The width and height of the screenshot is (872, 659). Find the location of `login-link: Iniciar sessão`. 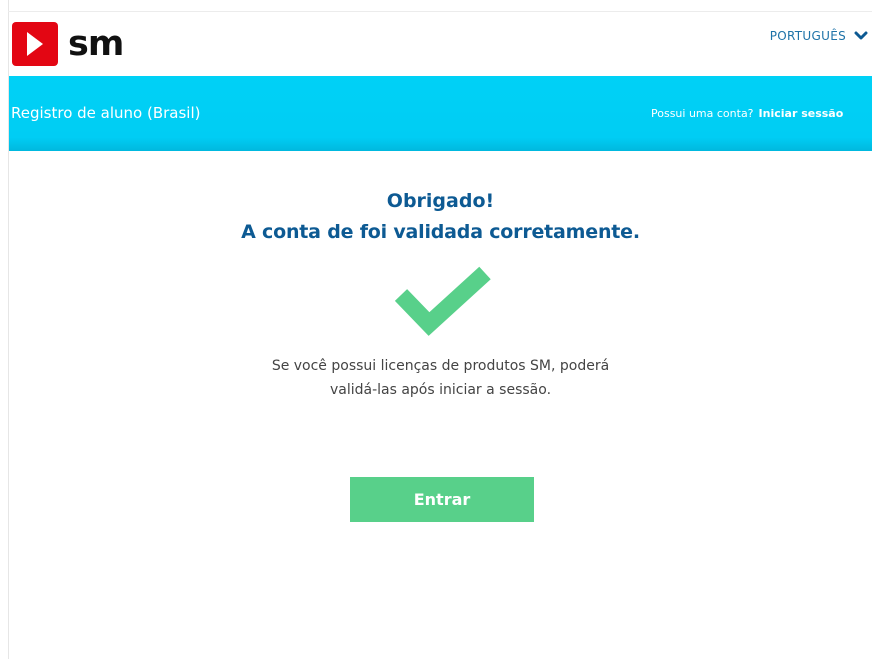

login-link: Iniciar sessão is located at coordinates (801, 113).